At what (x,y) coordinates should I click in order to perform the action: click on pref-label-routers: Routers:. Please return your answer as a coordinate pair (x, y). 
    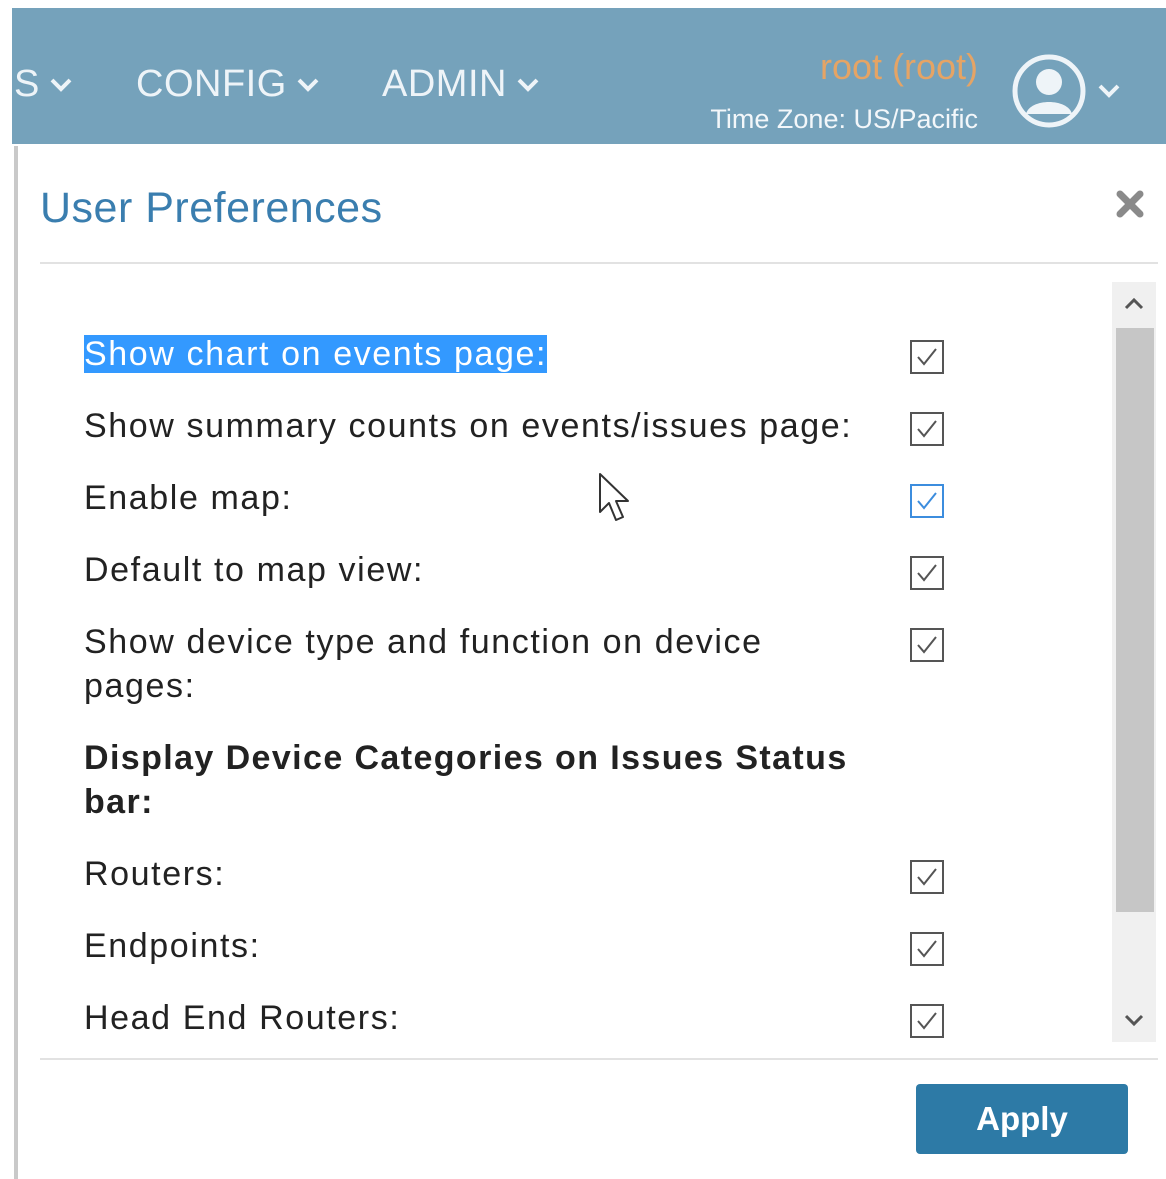
    Looking at the image, I should click on (155, 874).